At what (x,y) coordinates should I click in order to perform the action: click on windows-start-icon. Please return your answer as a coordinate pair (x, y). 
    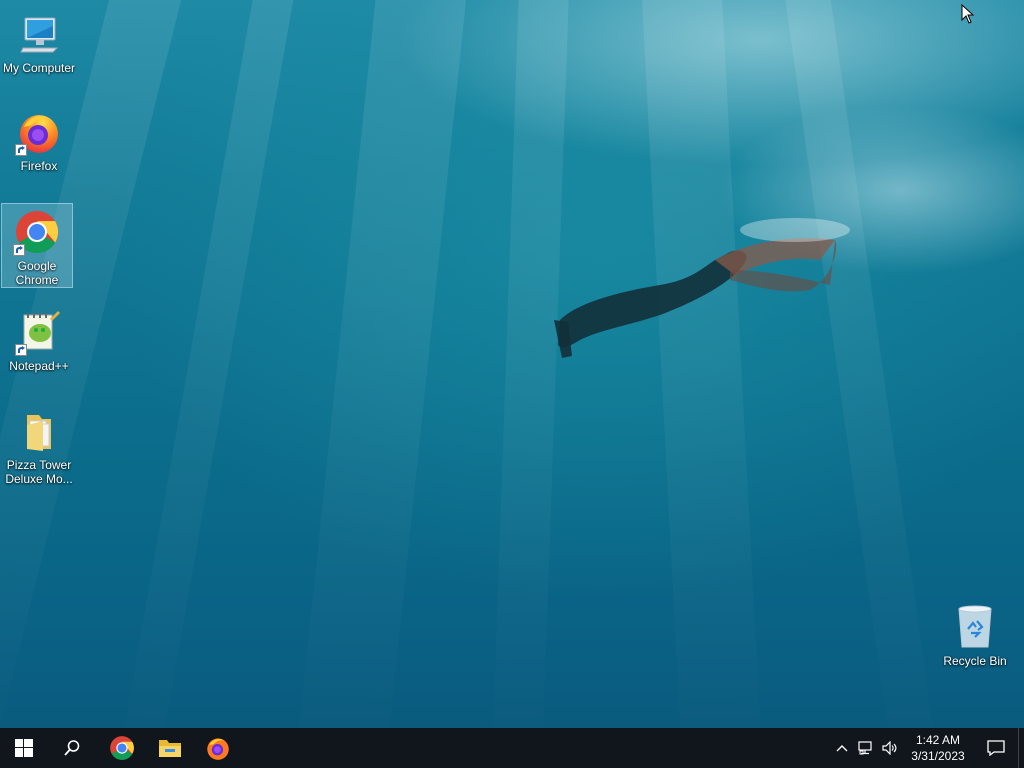
    Looking at the image, I should click on (24, 748).